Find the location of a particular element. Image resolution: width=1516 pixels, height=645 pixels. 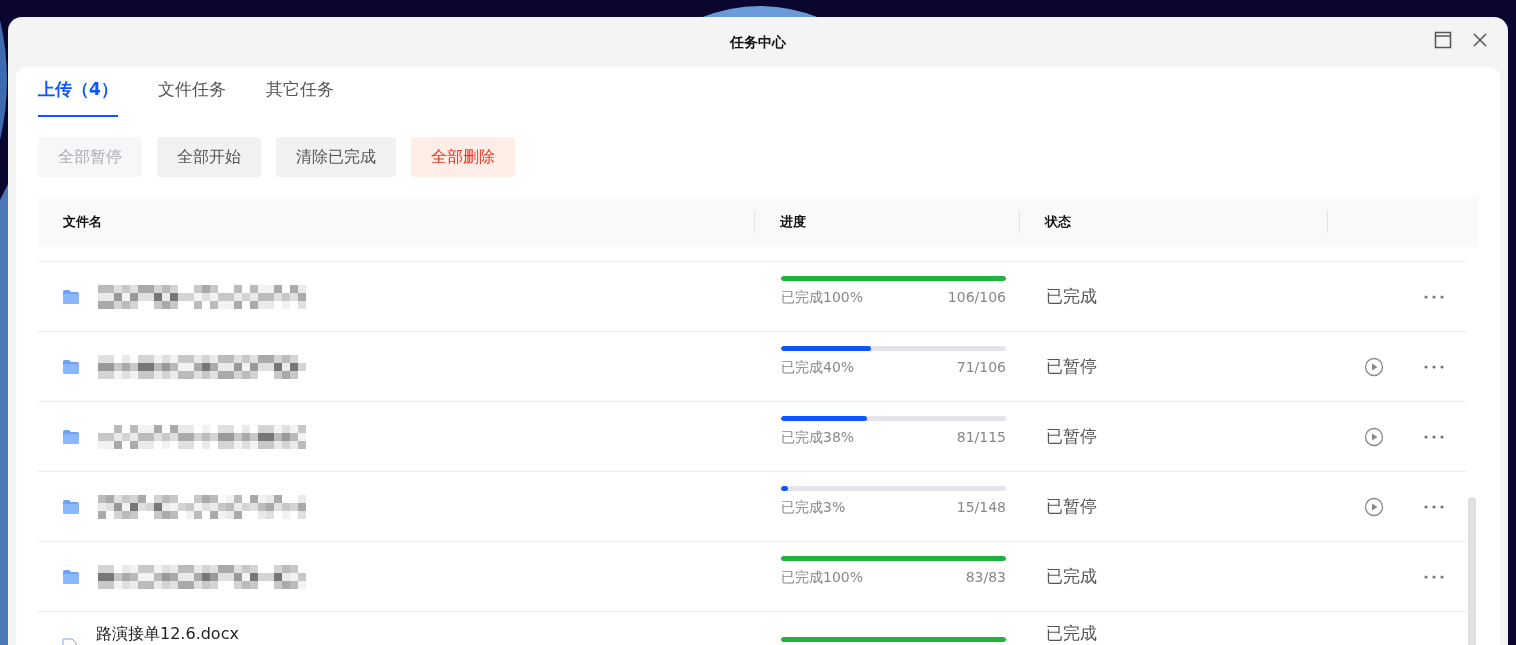

file-count: 81/115 is located at coordinates (981, 437).